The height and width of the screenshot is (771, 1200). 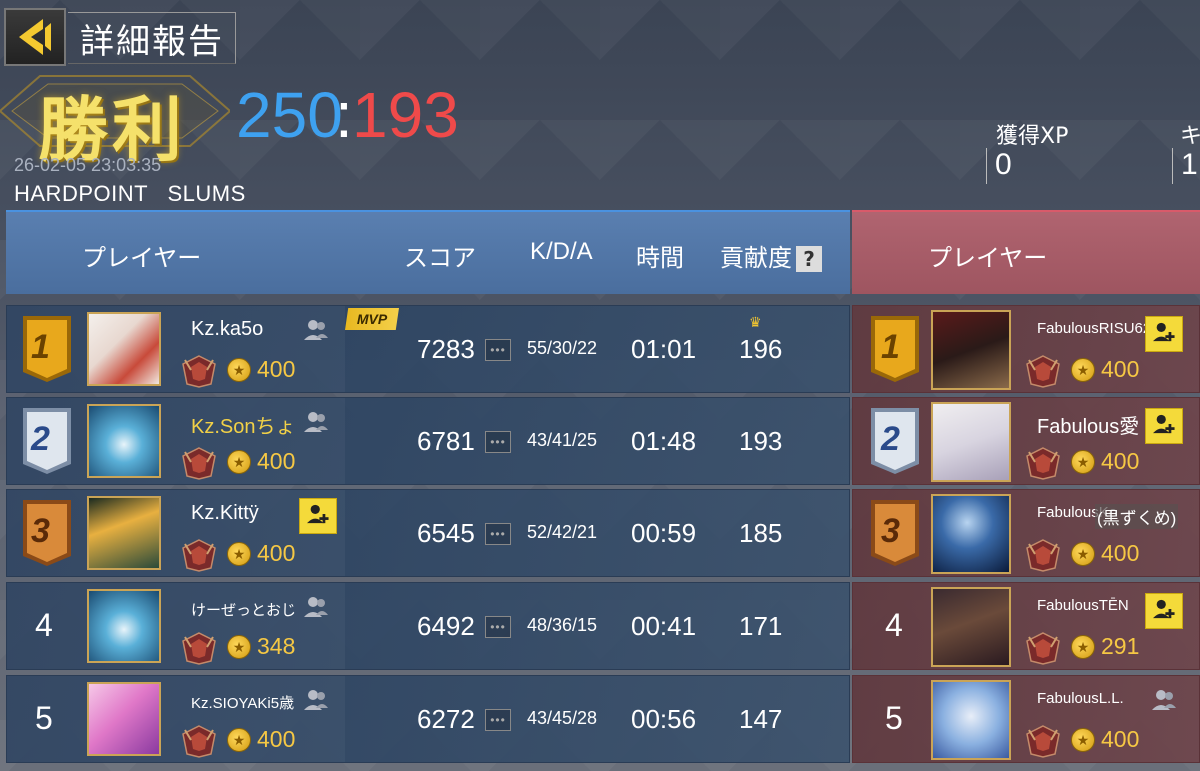 What do you see at coordinates (1026, 349) in the screenshot?
I see `red-player-row: 1 FabulousRISU62 ★ 400` at bounding box center [1026, 349].